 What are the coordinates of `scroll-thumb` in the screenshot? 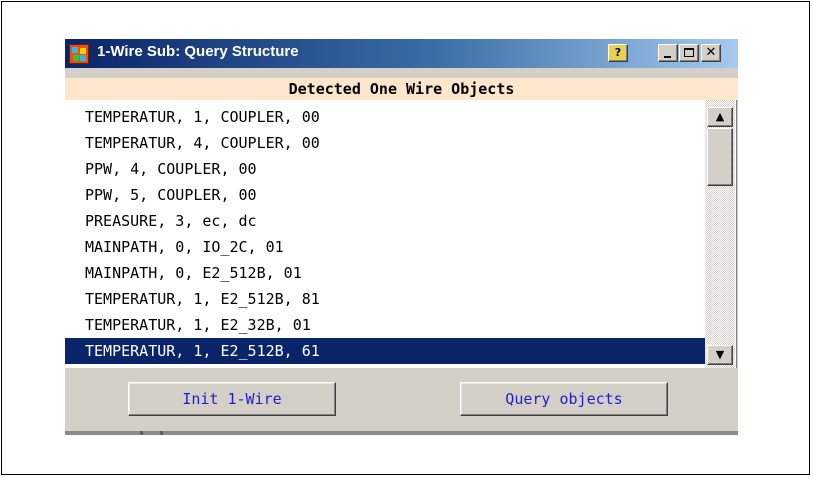 It's located at (720, 157).